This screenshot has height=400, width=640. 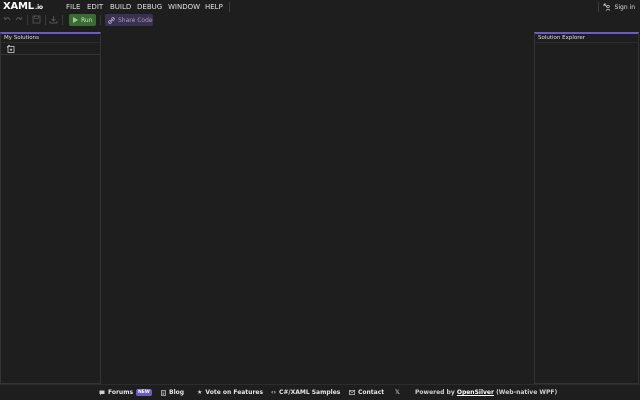 I want to click on toolbar: Run Share Code, so click(x=320, y=20).